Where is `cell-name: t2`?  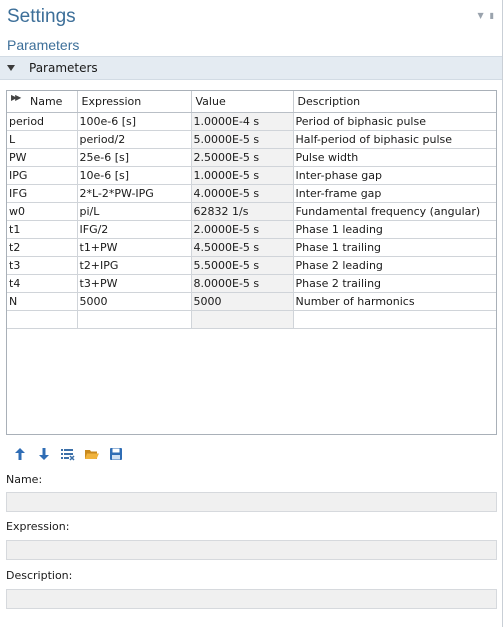 cell-name: t2 is located at coordinates (42, 247).